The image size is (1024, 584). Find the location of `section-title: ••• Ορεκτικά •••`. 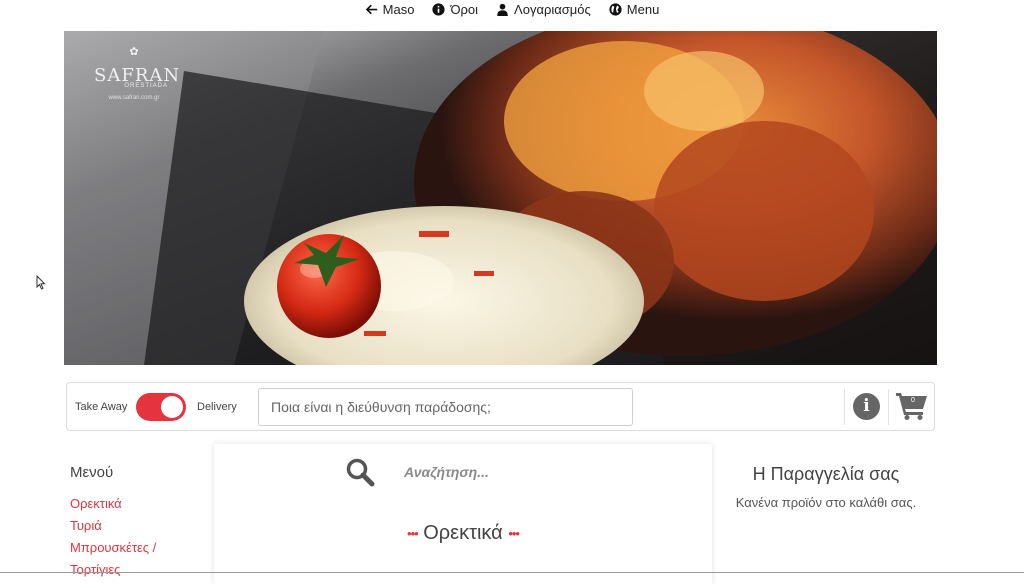

section-title: ••• Ορεκτικά ••• is located at coordinates (463, 533).